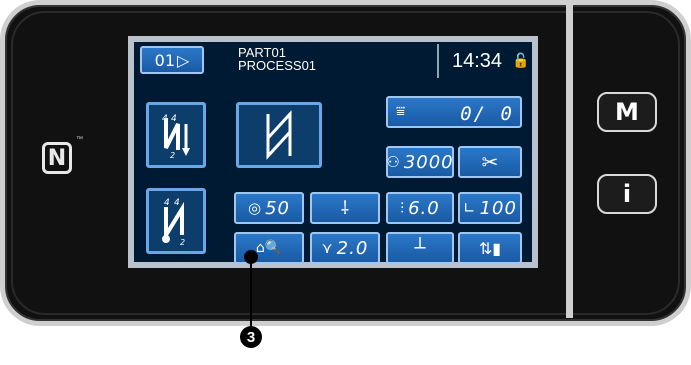  Describe the element at coordinates (401, 111) in the screenshot. I see `counter-icon: ⩸` at that location.